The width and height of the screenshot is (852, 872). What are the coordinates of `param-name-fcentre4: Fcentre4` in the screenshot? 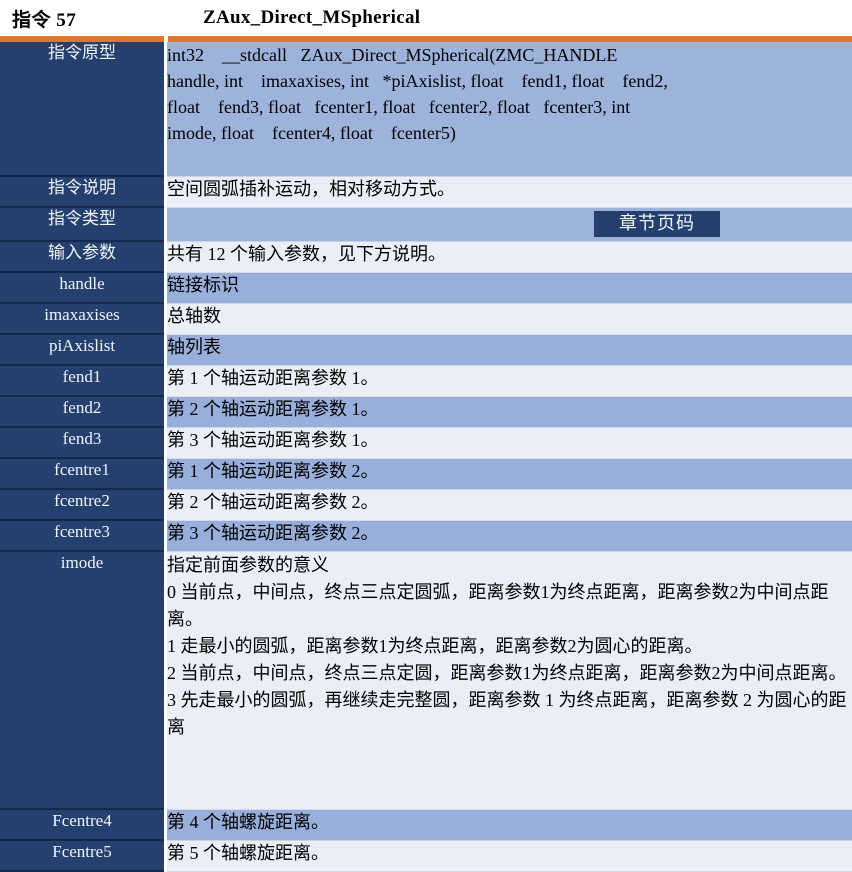 It's located at (83, 825).